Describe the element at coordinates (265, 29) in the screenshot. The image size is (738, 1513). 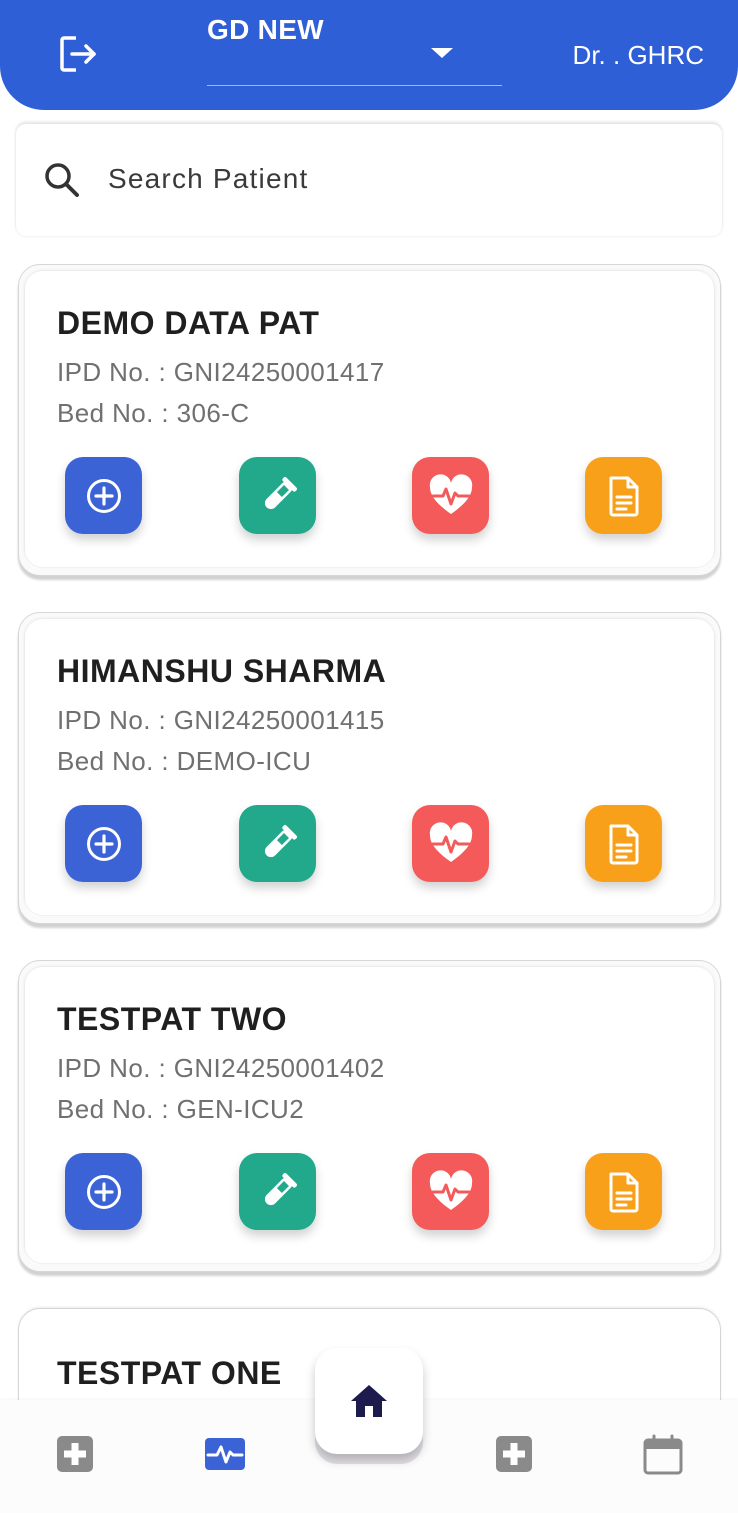
I see `department-selected-value: GD NEW` at that location.